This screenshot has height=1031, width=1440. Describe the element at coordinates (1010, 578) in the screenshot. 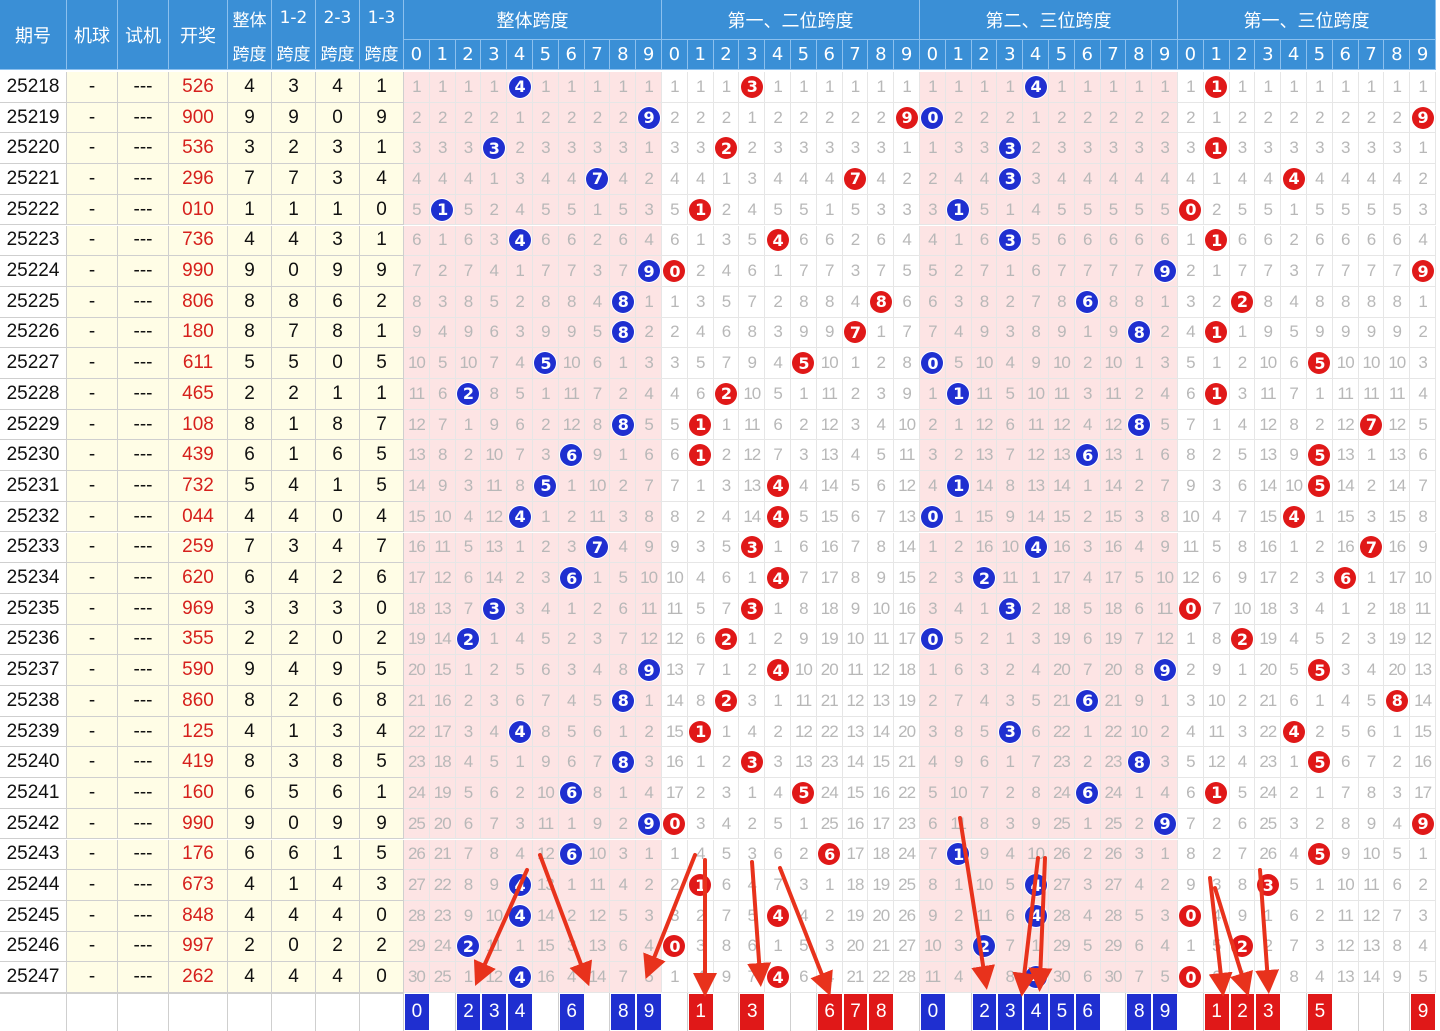

I see `miss-count-cell: 11` at that location.